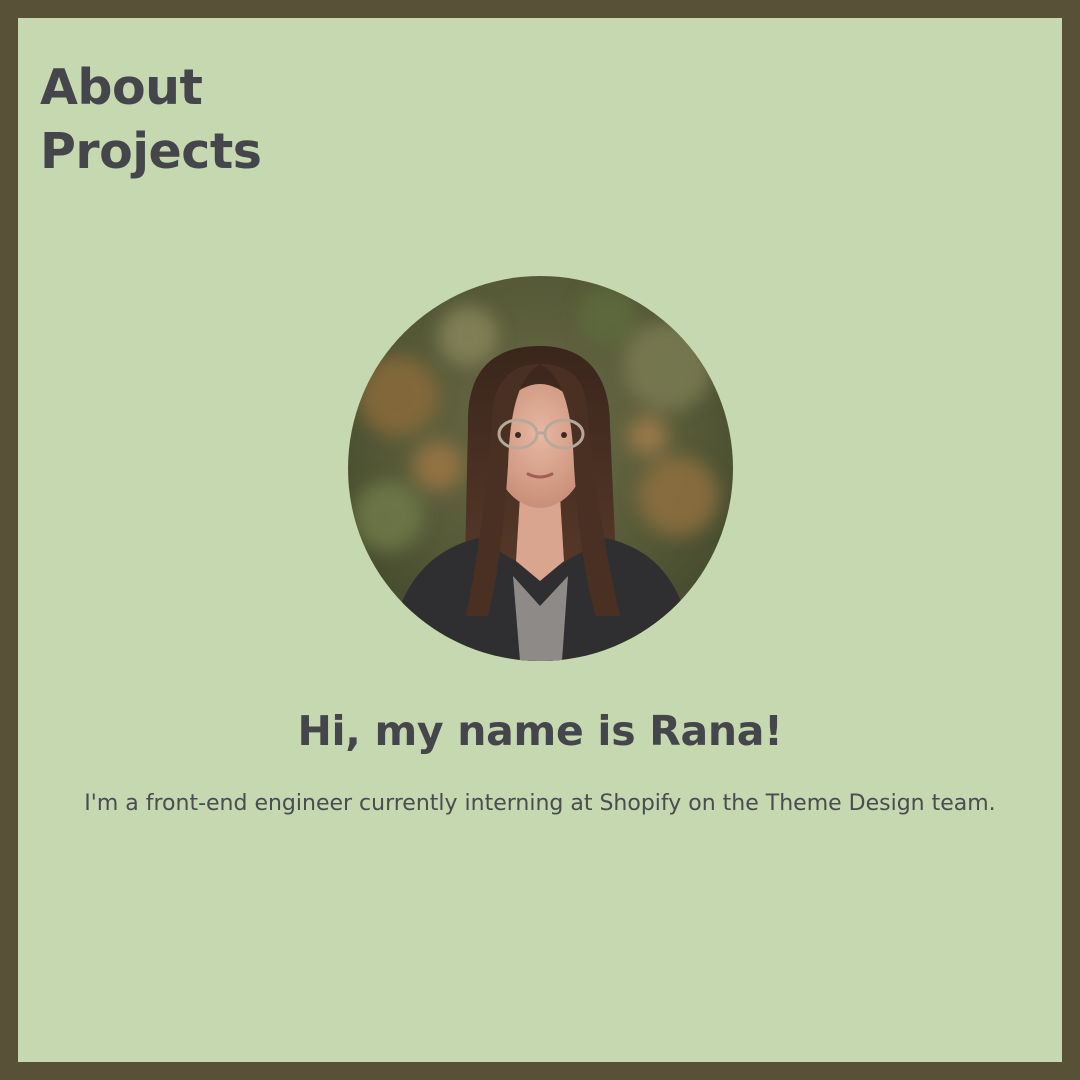  Describe the element at coordinates (540, 731) in the screenshot. I see `greeting-heading: Hi, my name is Rana!` at that location.